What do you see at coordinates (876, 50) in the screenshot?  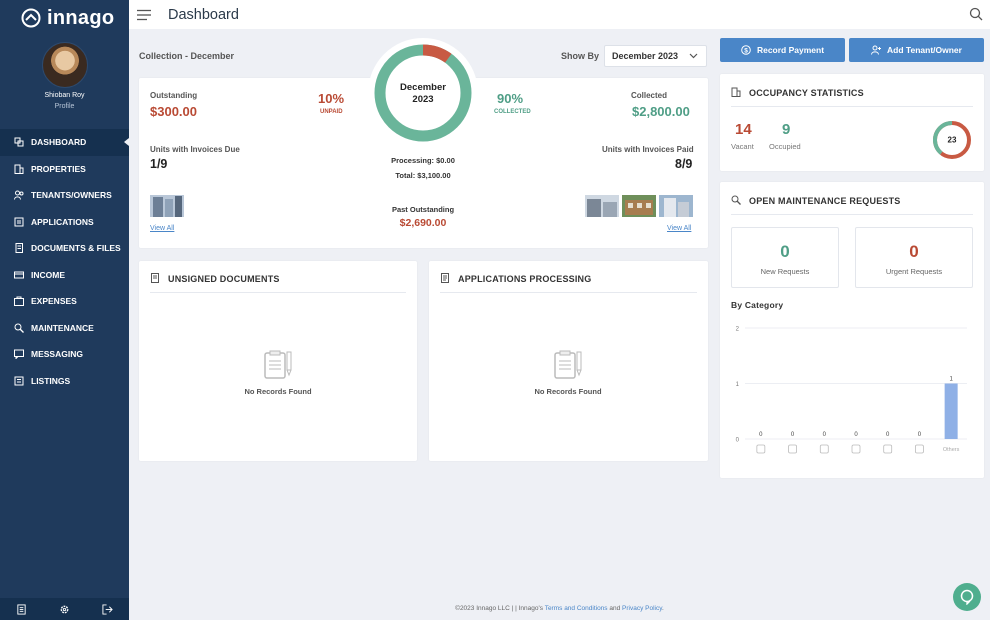 I see `add-user-icon` at bounding box center [876, 50].